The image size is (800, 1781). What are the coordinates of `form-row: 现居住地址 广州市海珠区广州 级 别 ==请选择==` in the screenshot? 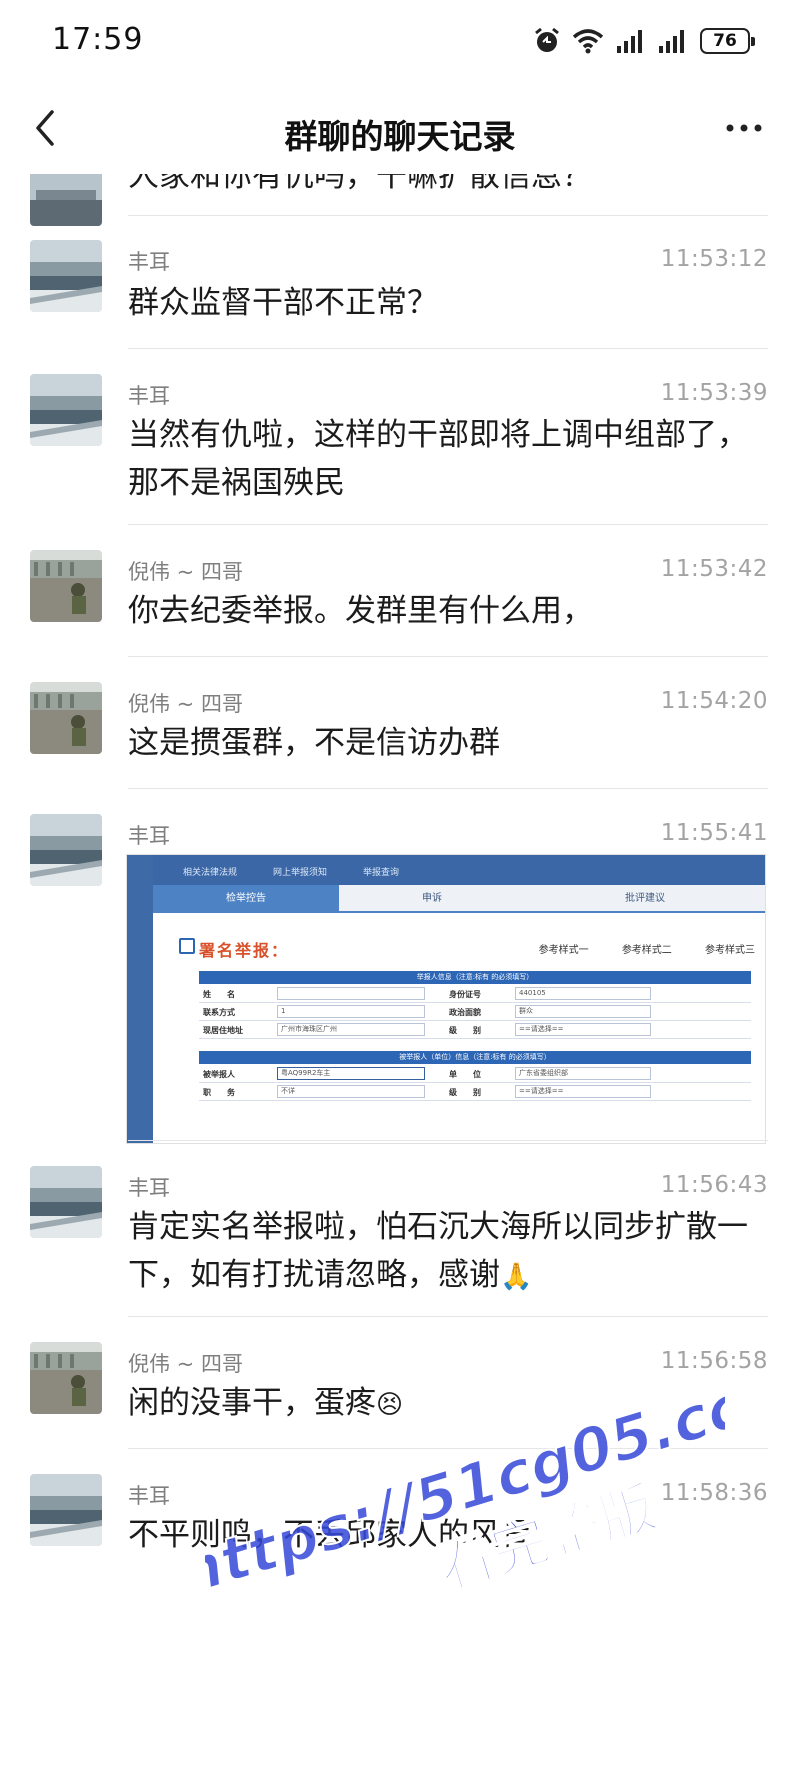 It's located at (475, 1030).